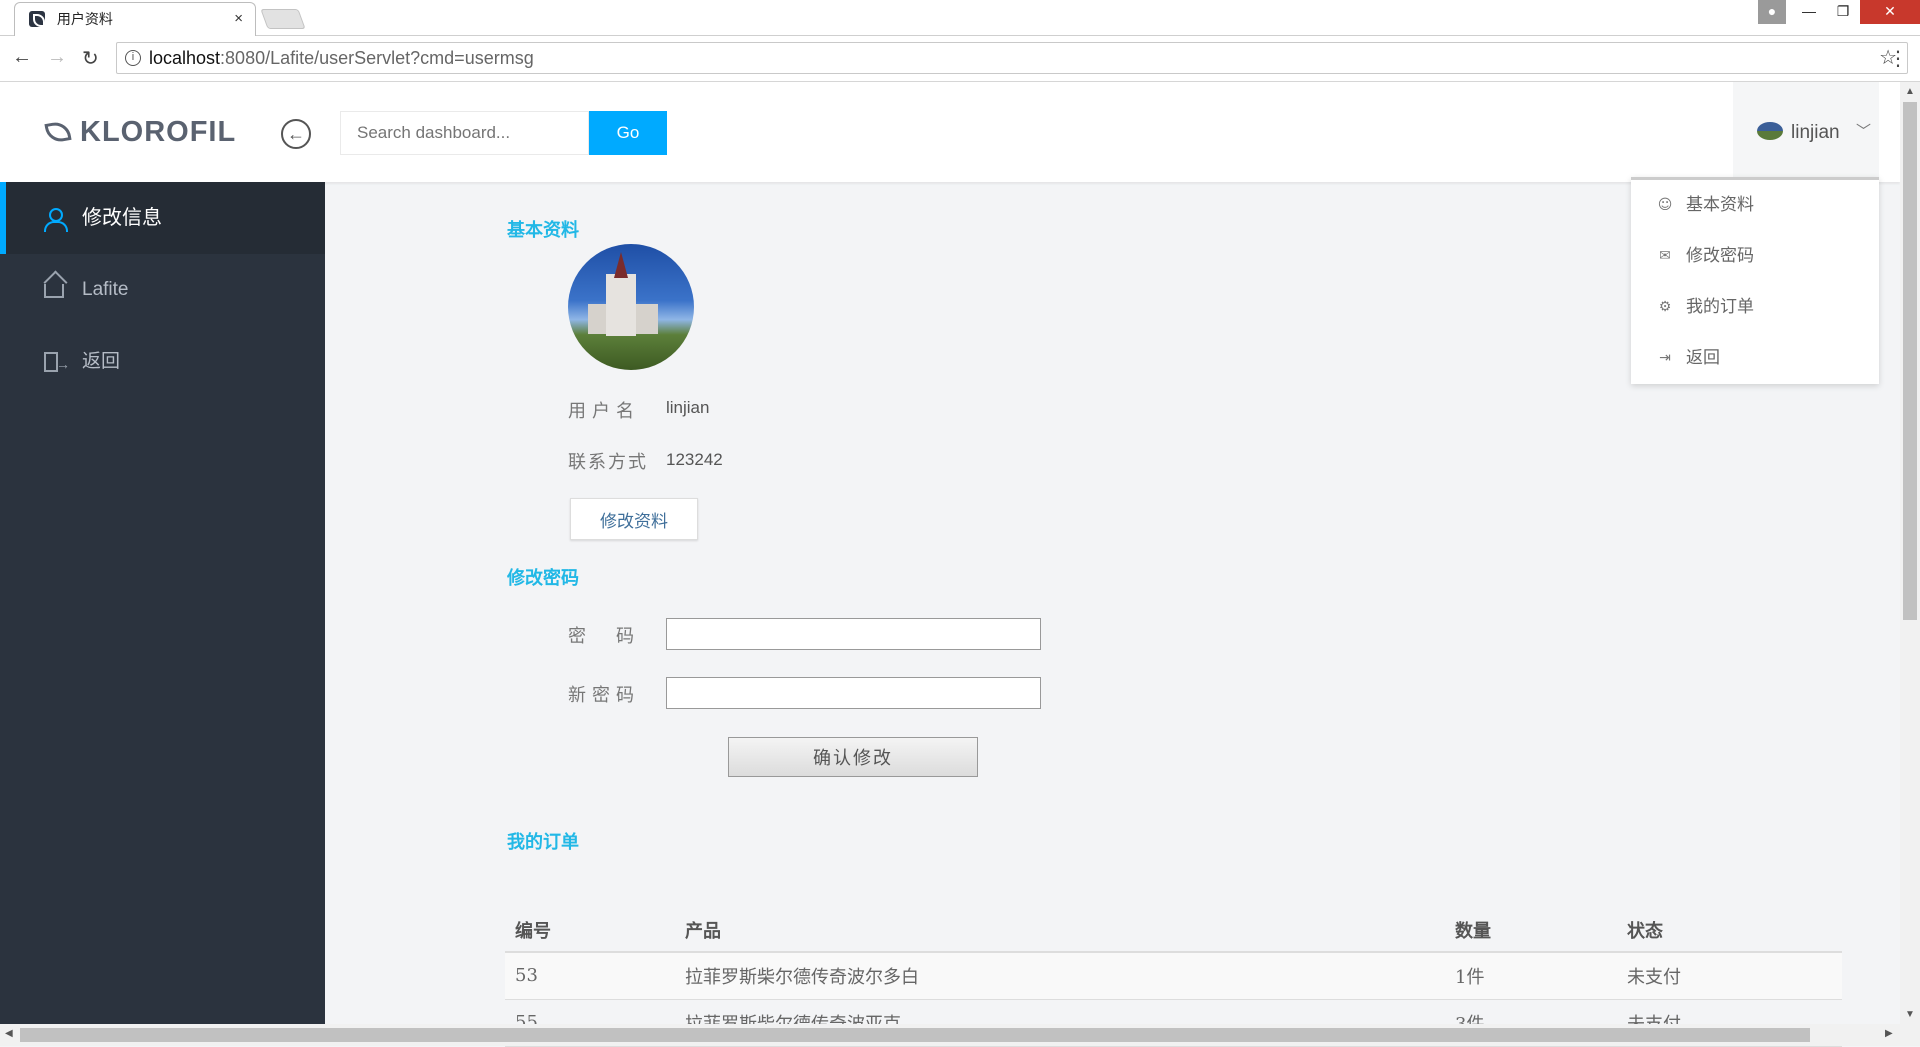  I want to click on sidebar: 修改信息 Lafite 返回, so click(162, 603).